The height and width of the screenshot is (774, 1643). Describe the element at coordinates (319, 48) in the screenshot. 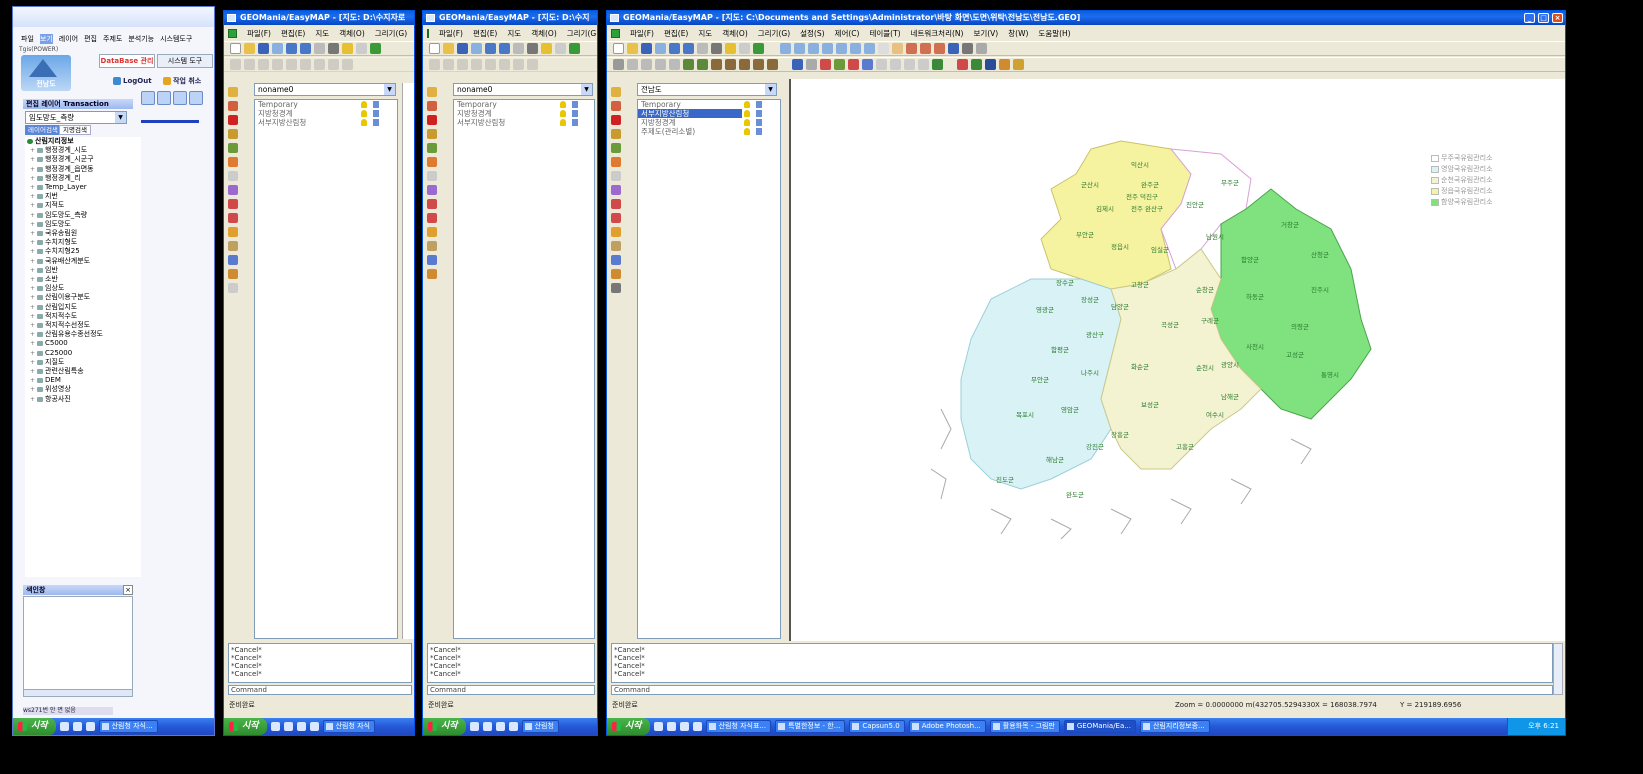

I see `preview-icon` at that location.